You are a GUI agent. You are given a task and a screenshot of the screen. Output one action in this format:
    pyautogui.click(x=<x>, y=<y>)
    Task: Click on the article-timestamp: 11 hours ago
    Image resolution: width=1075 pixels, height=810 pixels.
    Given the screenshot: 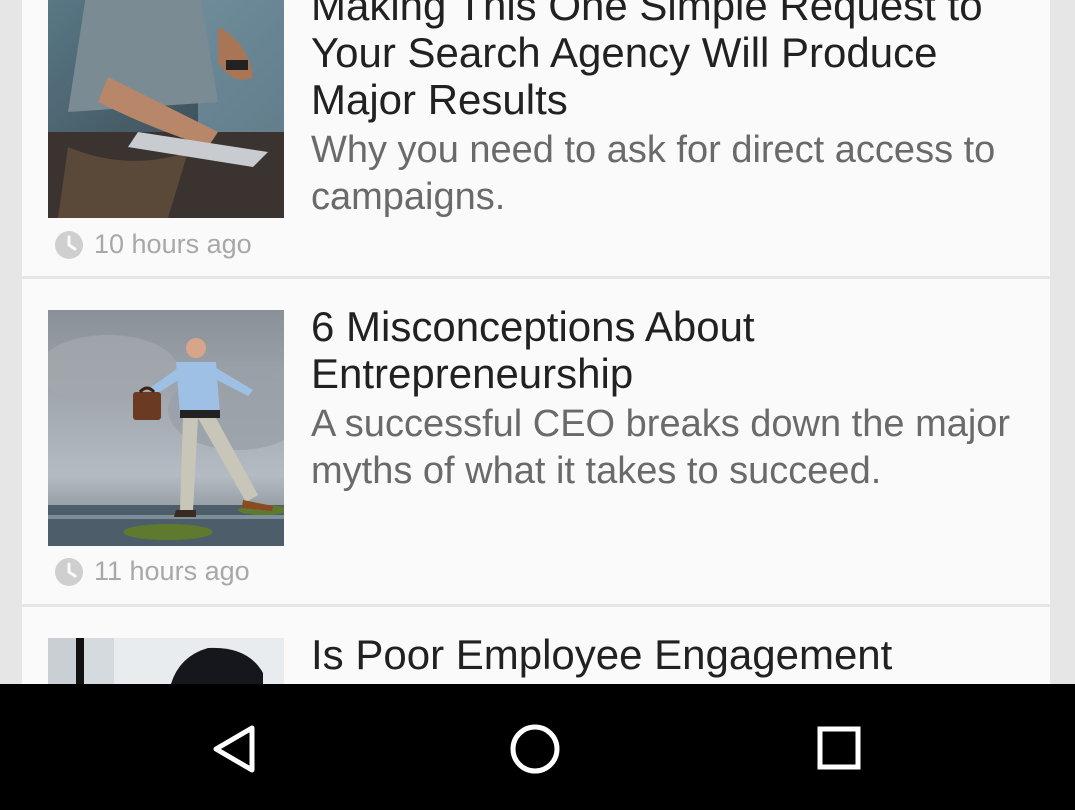 What is the action you would take?
    pyautogui.click(x=152, y=571)
    